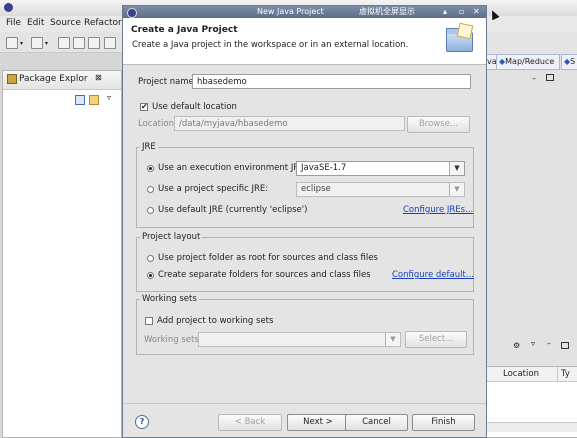  What do you see at coordinates (215, 321) in the screenshot?
I see `add-working-sets-label: Add project to working sets` at bounding box center [215, 321].